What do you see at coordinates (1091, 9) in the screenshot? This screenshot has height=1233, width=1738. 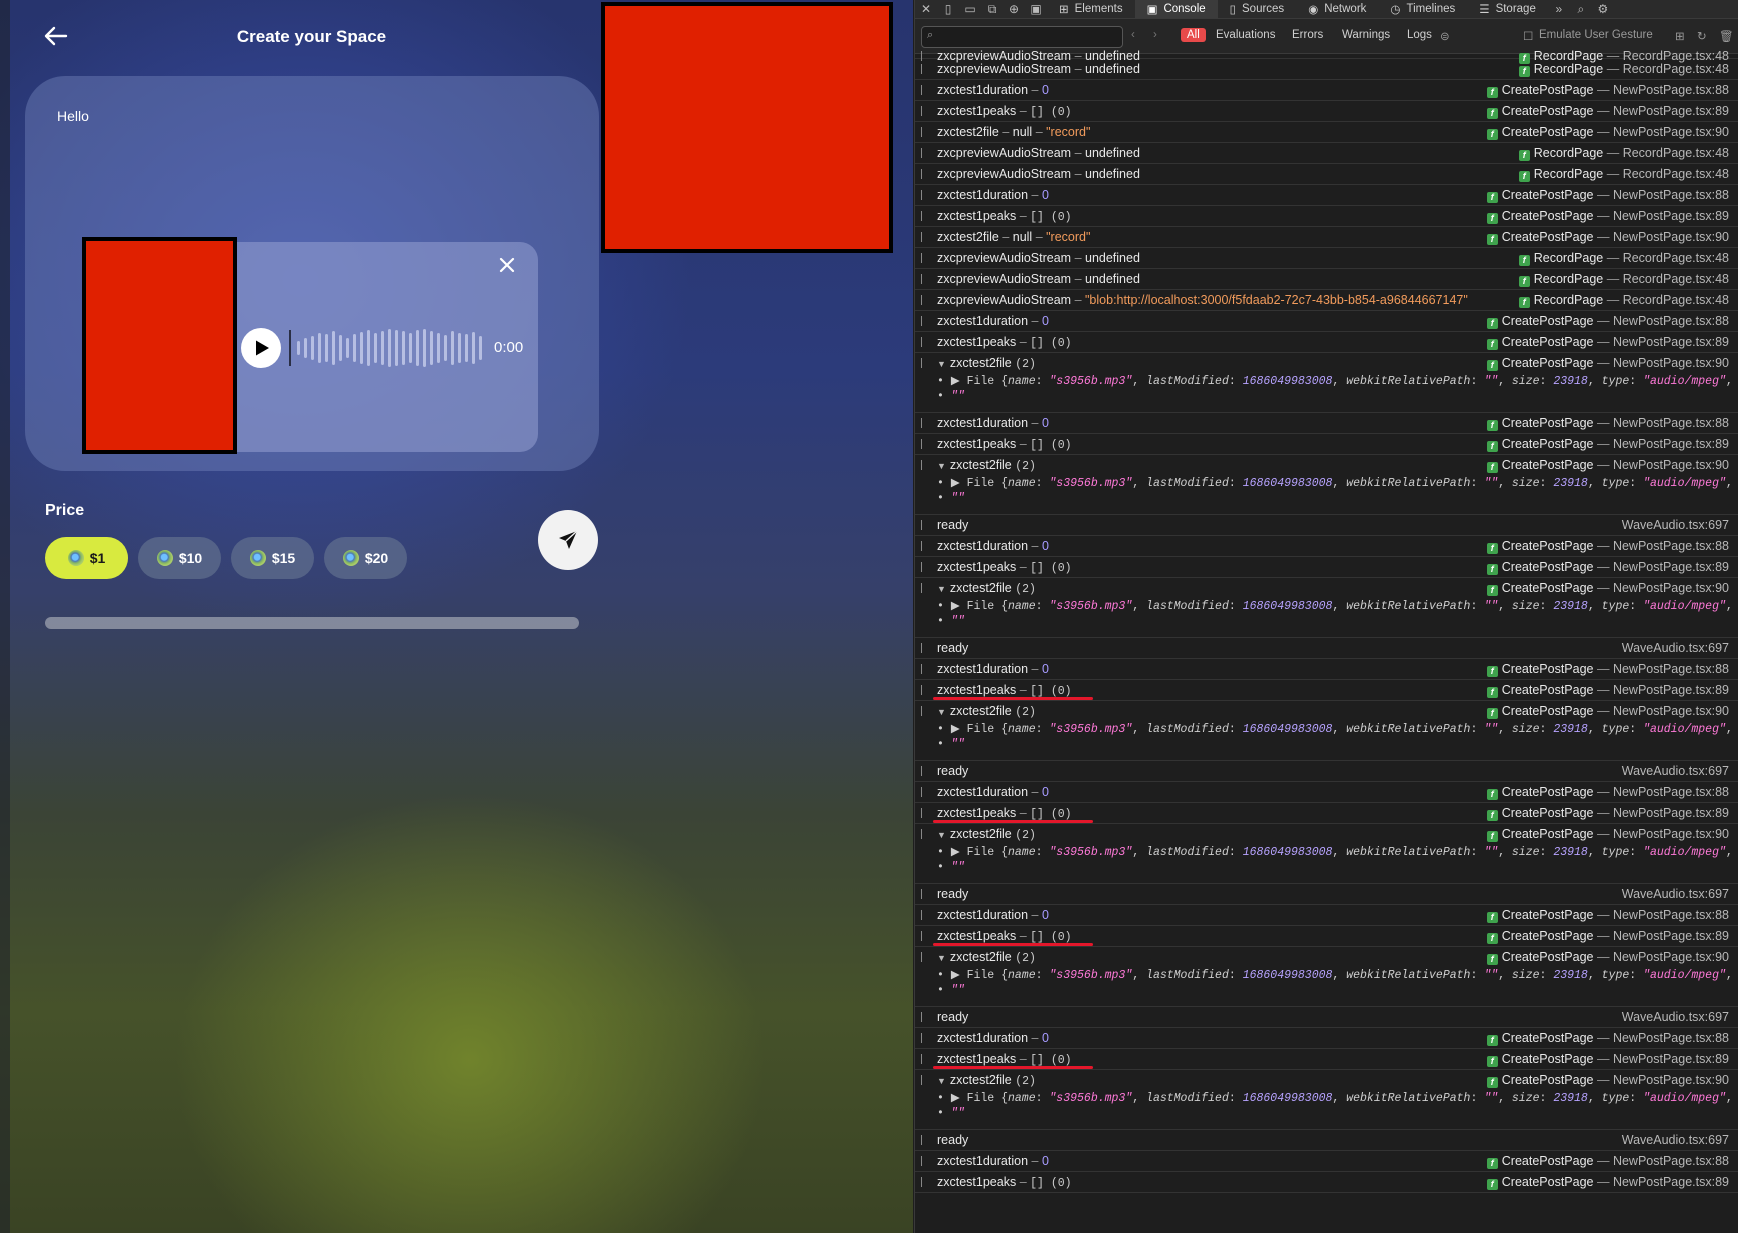 I see `tab-elements: ⊞ Elements` at bounding box center [1091, 9].